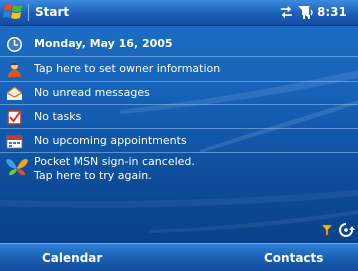 The image size is (358, 271). What do you see at coordinates (14, 142) in the screenshot?
I see `calendar-icon` at bounding box center [14, 142].